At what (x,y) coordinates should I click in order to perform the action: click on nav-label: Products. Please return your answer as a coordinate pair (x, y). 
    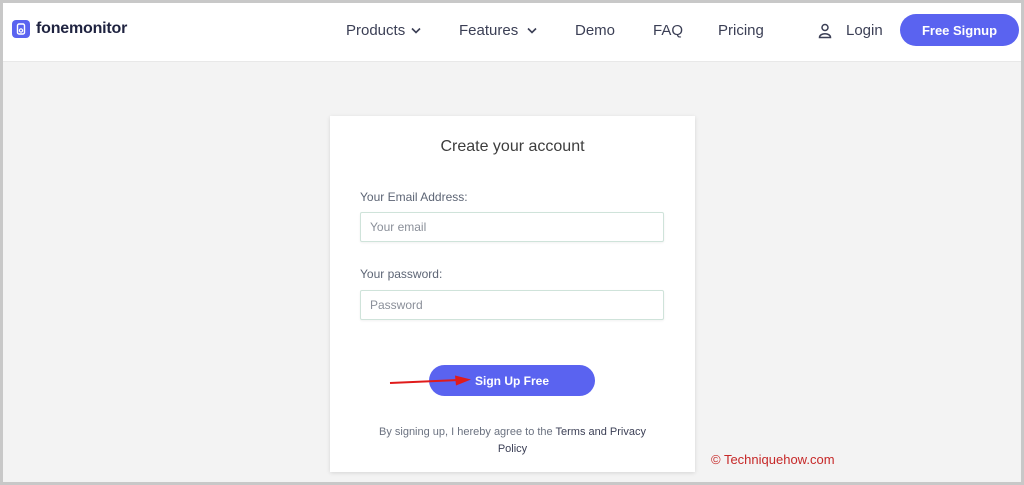
    Looking at the image, I should click on (376, 30).